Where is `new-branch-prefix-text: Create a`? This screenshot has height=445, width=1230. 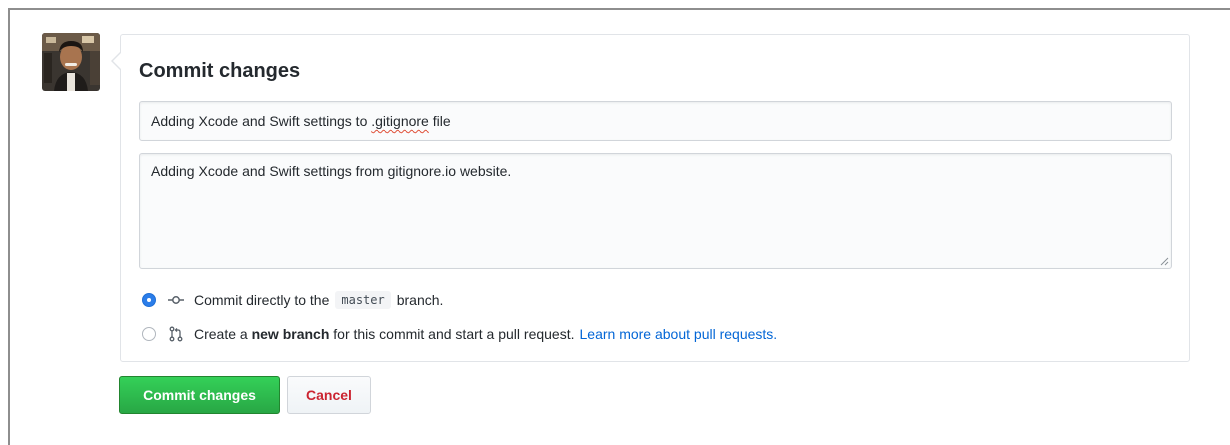
new-branch-prefix-text: Create a is located at coordinates (221, 334).